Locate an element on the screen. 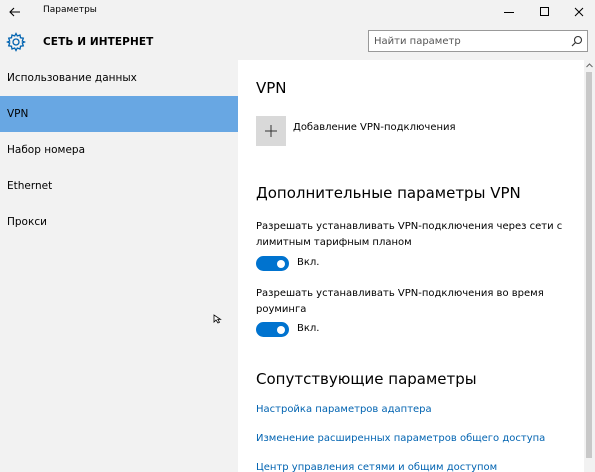  network-center-link: Центр управления сетями и общим доступом is located at coordinates (376, 467).